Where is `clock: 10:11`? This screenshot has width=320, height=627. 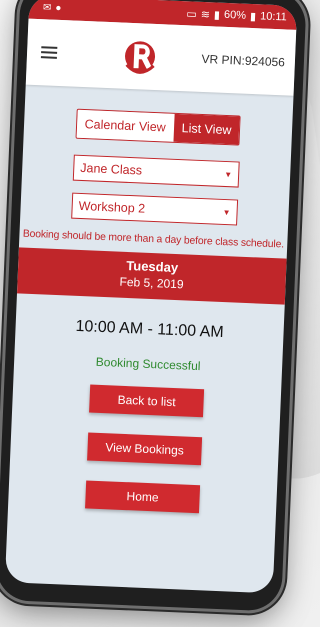
clock: 10:11 is located at coordinates (273, 17).